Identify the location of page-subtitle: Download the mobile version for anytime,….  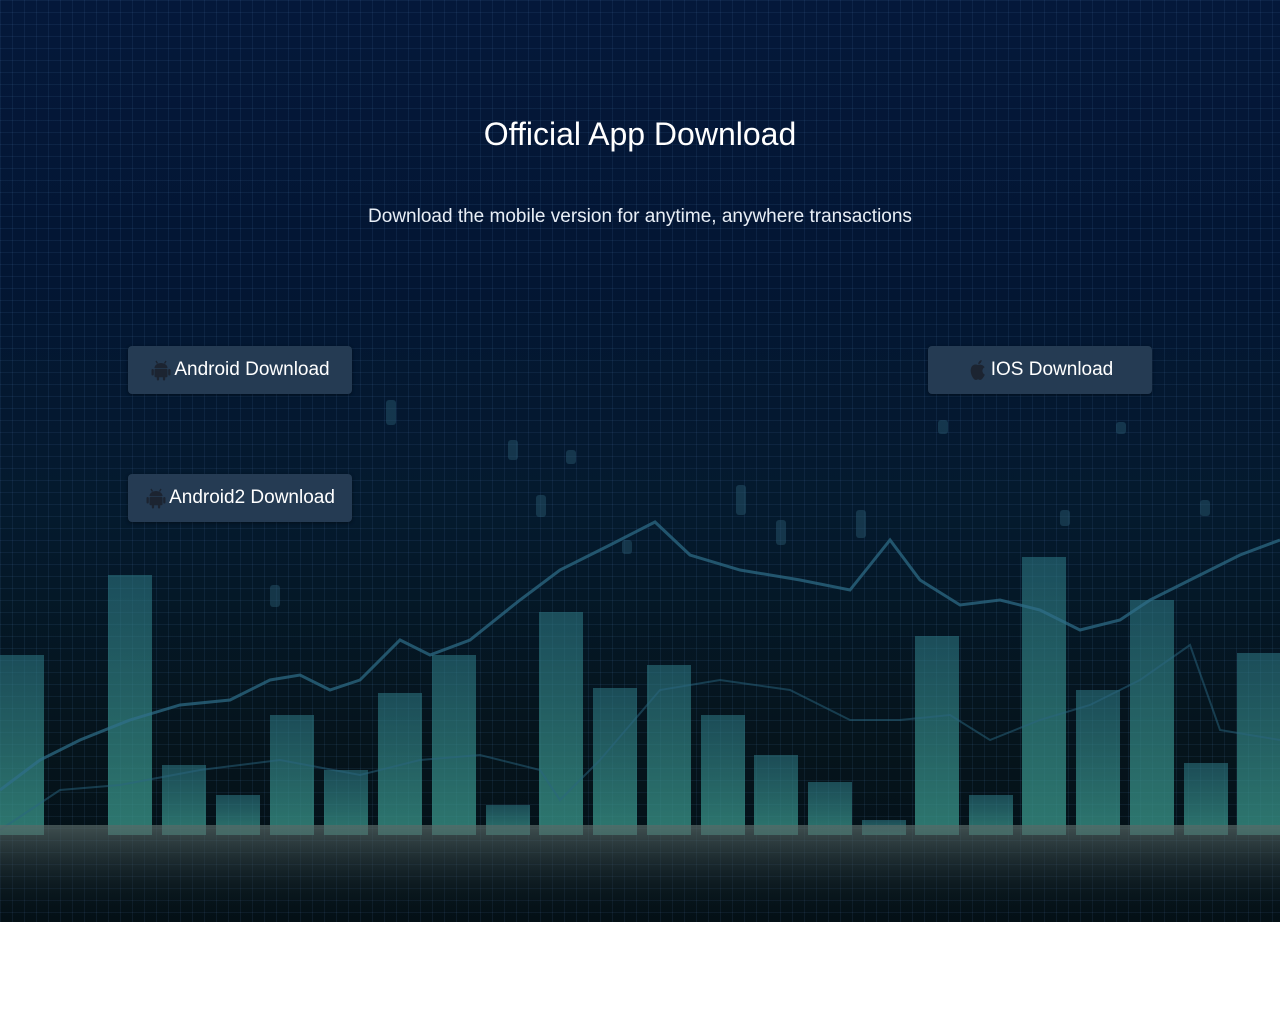
(640, 216).